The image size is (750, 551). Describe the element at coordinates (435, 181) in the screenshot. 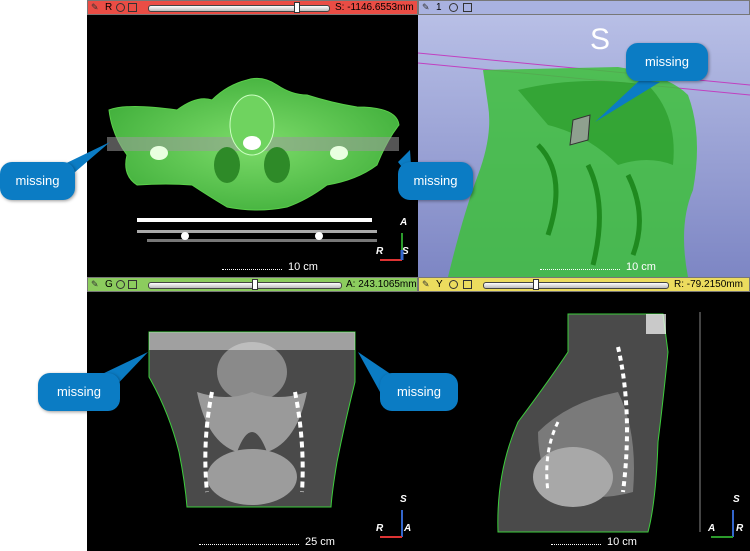

I see `missing-callout-2: missing` at that location.